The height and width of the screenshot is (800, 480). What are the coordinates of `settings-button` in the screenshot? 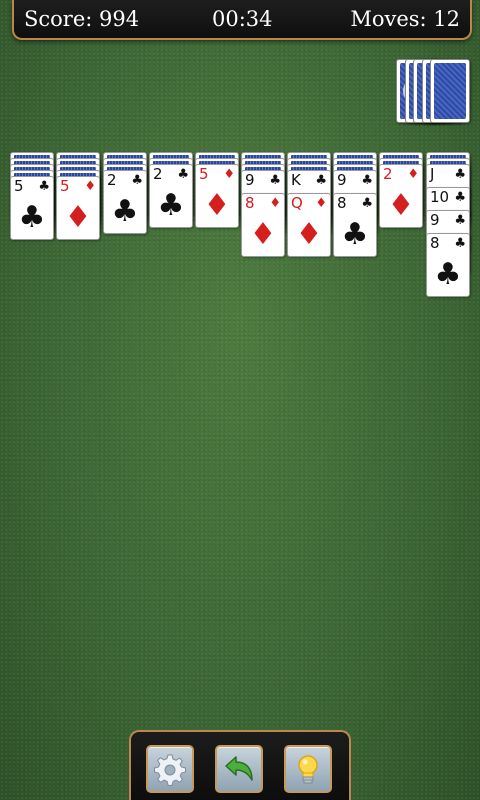 It's located at (170, 769).